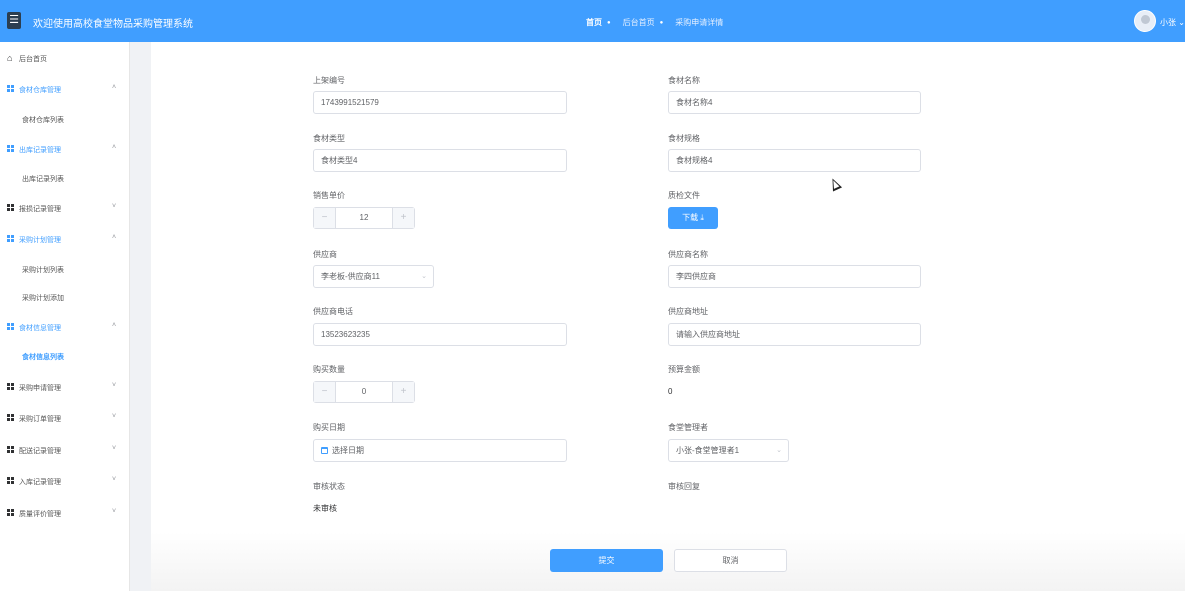 The height and width of the screenshot is (591, 1185). I want to click on quantity-stepper: − 0 +, so click(364, 392).